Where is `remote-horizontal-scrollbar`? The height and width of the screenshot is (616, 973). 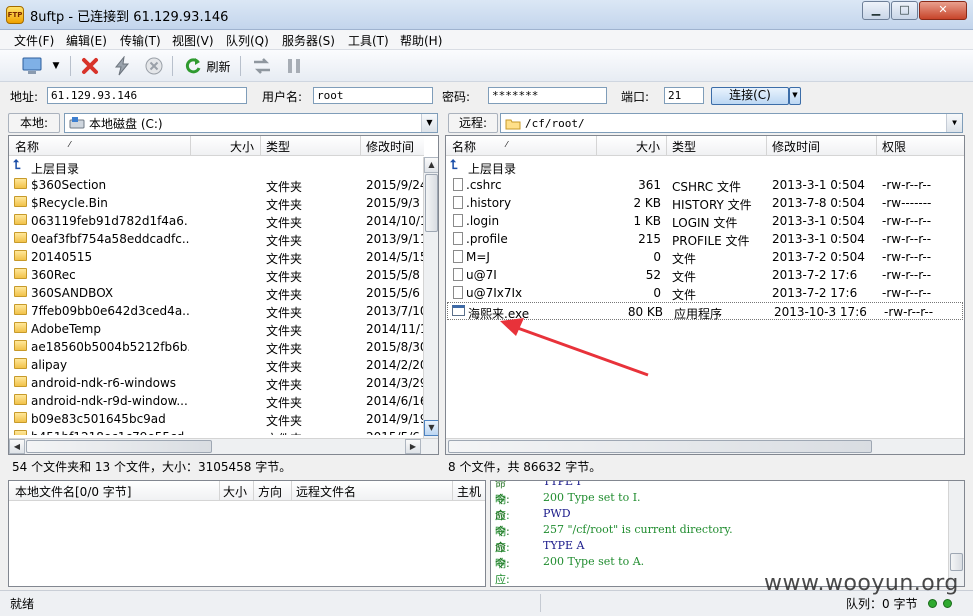 remote-horizontal-scrollbar is located at coordinates (705, 446).